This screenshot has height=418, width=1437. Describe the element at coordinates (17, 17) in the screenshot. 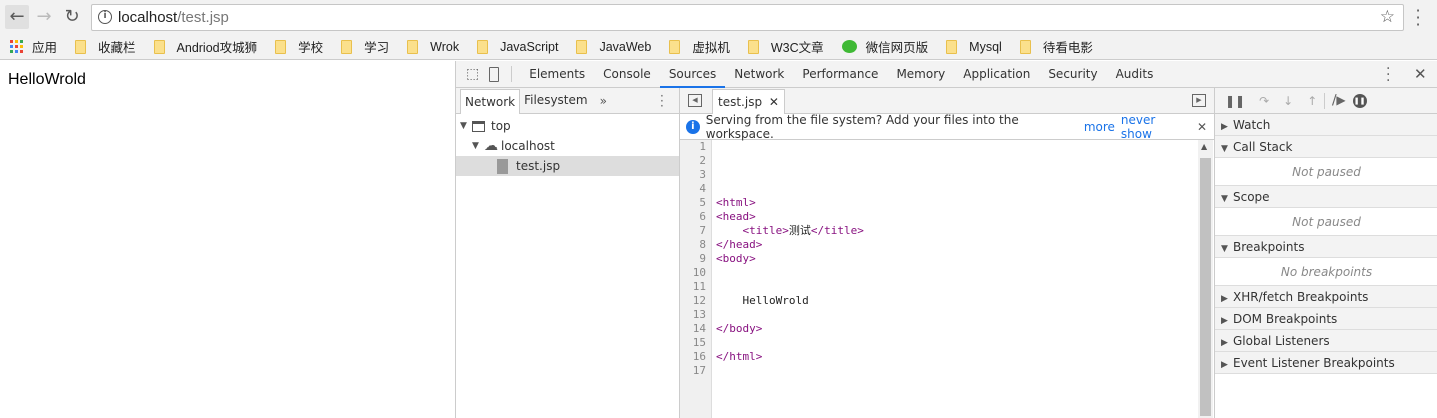

I see `back-button: ←` at that location.